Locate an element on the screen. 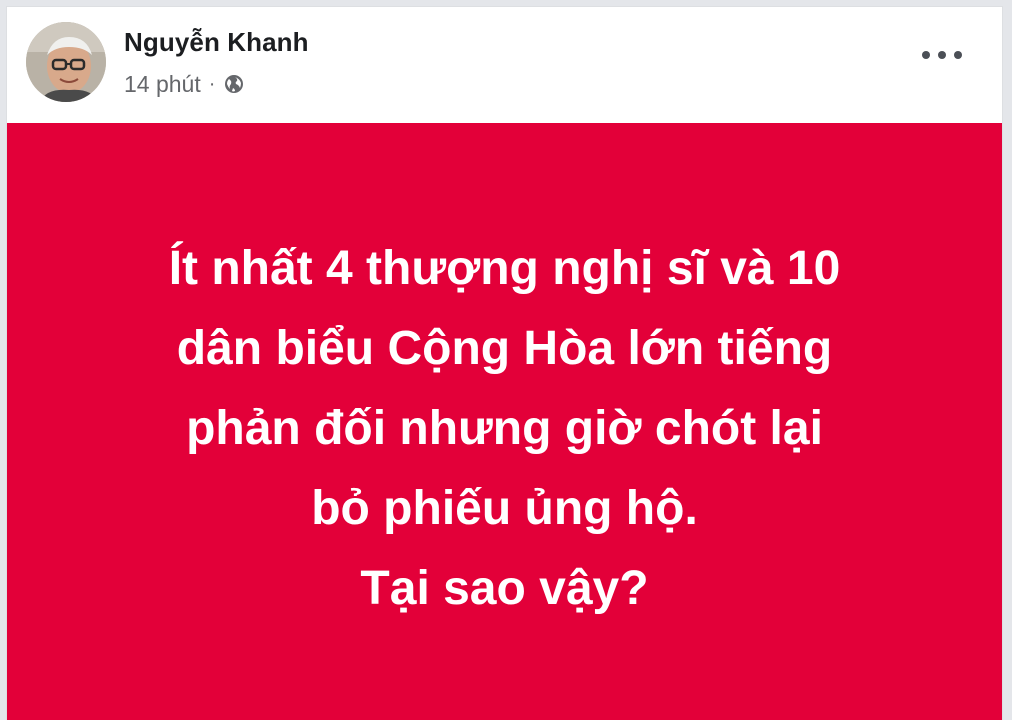 The height and width of the screenshot is (720, 1012). post-text-line: phản đối nhưng giờ chót lại is located at coordinates (504, 428).